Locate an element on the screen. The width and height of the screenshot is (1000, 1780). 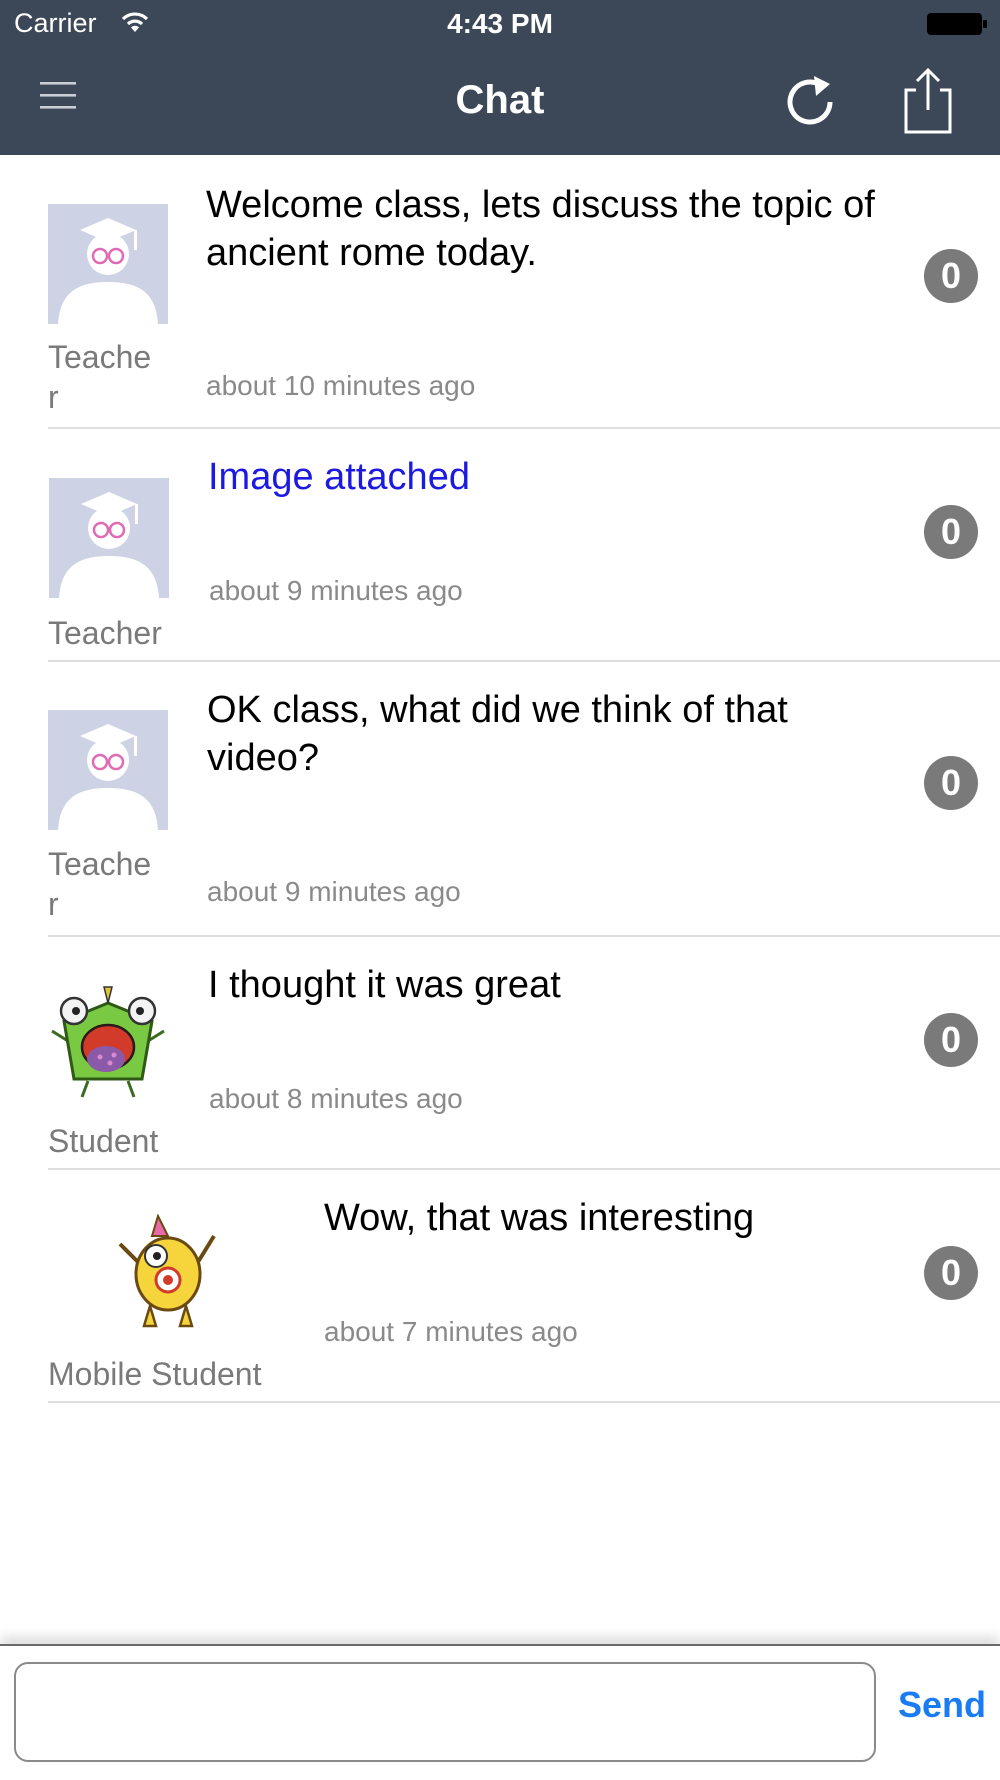
message-text: I thought it was great is located at coordinates (384, 985).